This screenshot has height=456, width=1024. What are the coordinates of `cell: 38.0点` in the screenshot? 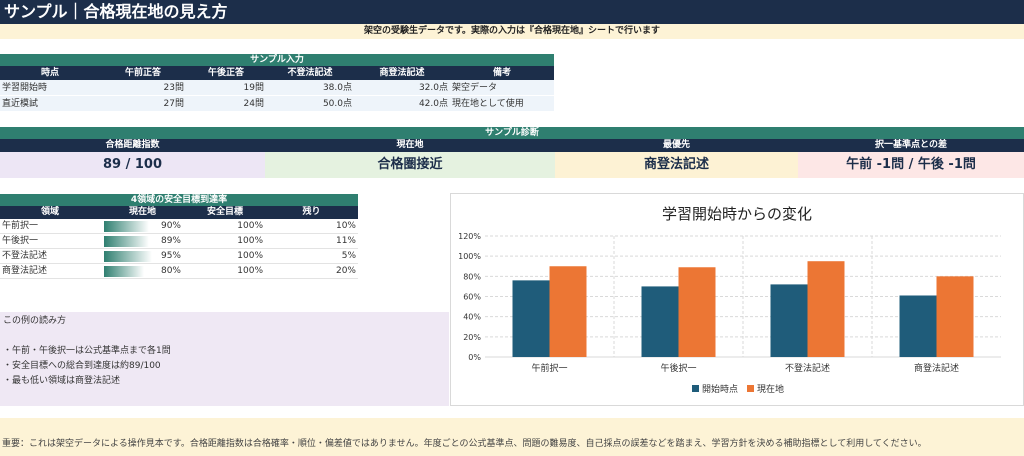 It's located at (310, 87).